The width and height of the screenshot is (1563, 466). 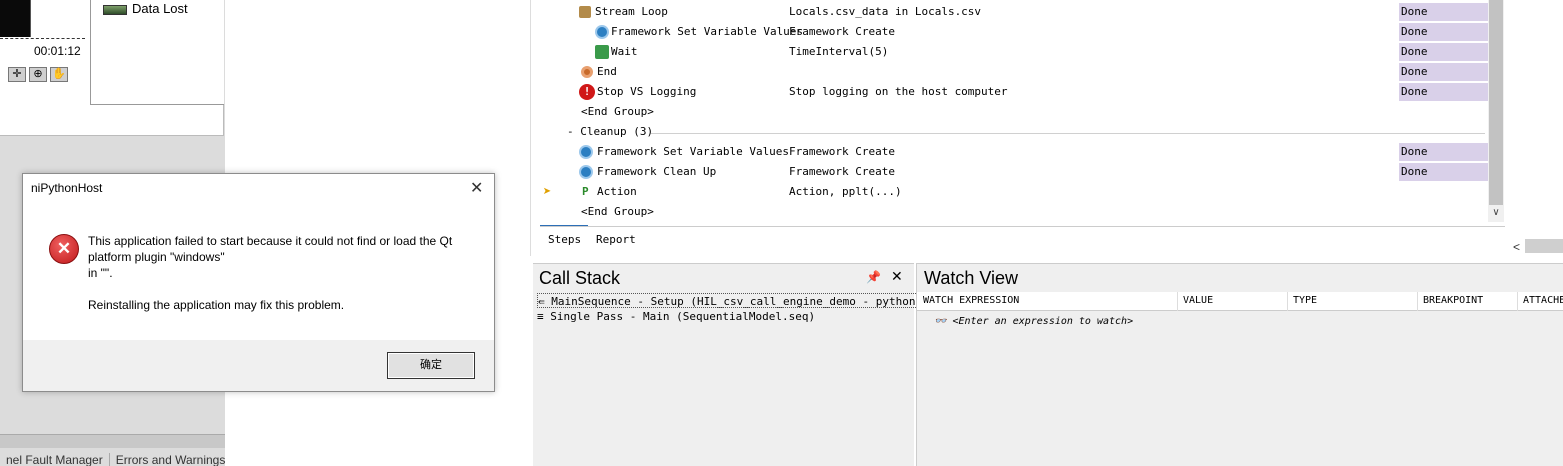 What do you see at coordinates (897, 276) in the screenshot?
I see `close-icon: ✕` at bounding box center [897, 276].